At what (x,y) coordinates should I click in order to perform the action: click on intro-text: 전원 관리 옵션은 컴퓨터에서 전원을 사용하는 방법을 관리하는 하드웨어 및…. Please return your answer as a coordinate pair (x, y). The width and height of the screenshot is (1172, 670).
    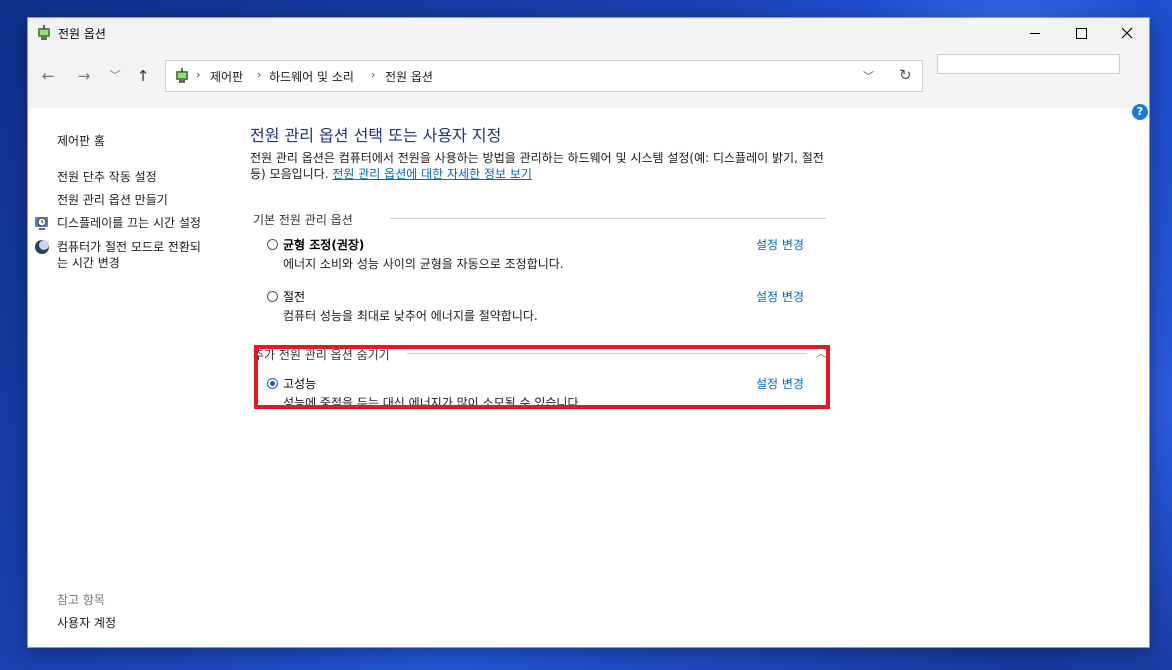
    Looking at the image, I should click on (540, 166).